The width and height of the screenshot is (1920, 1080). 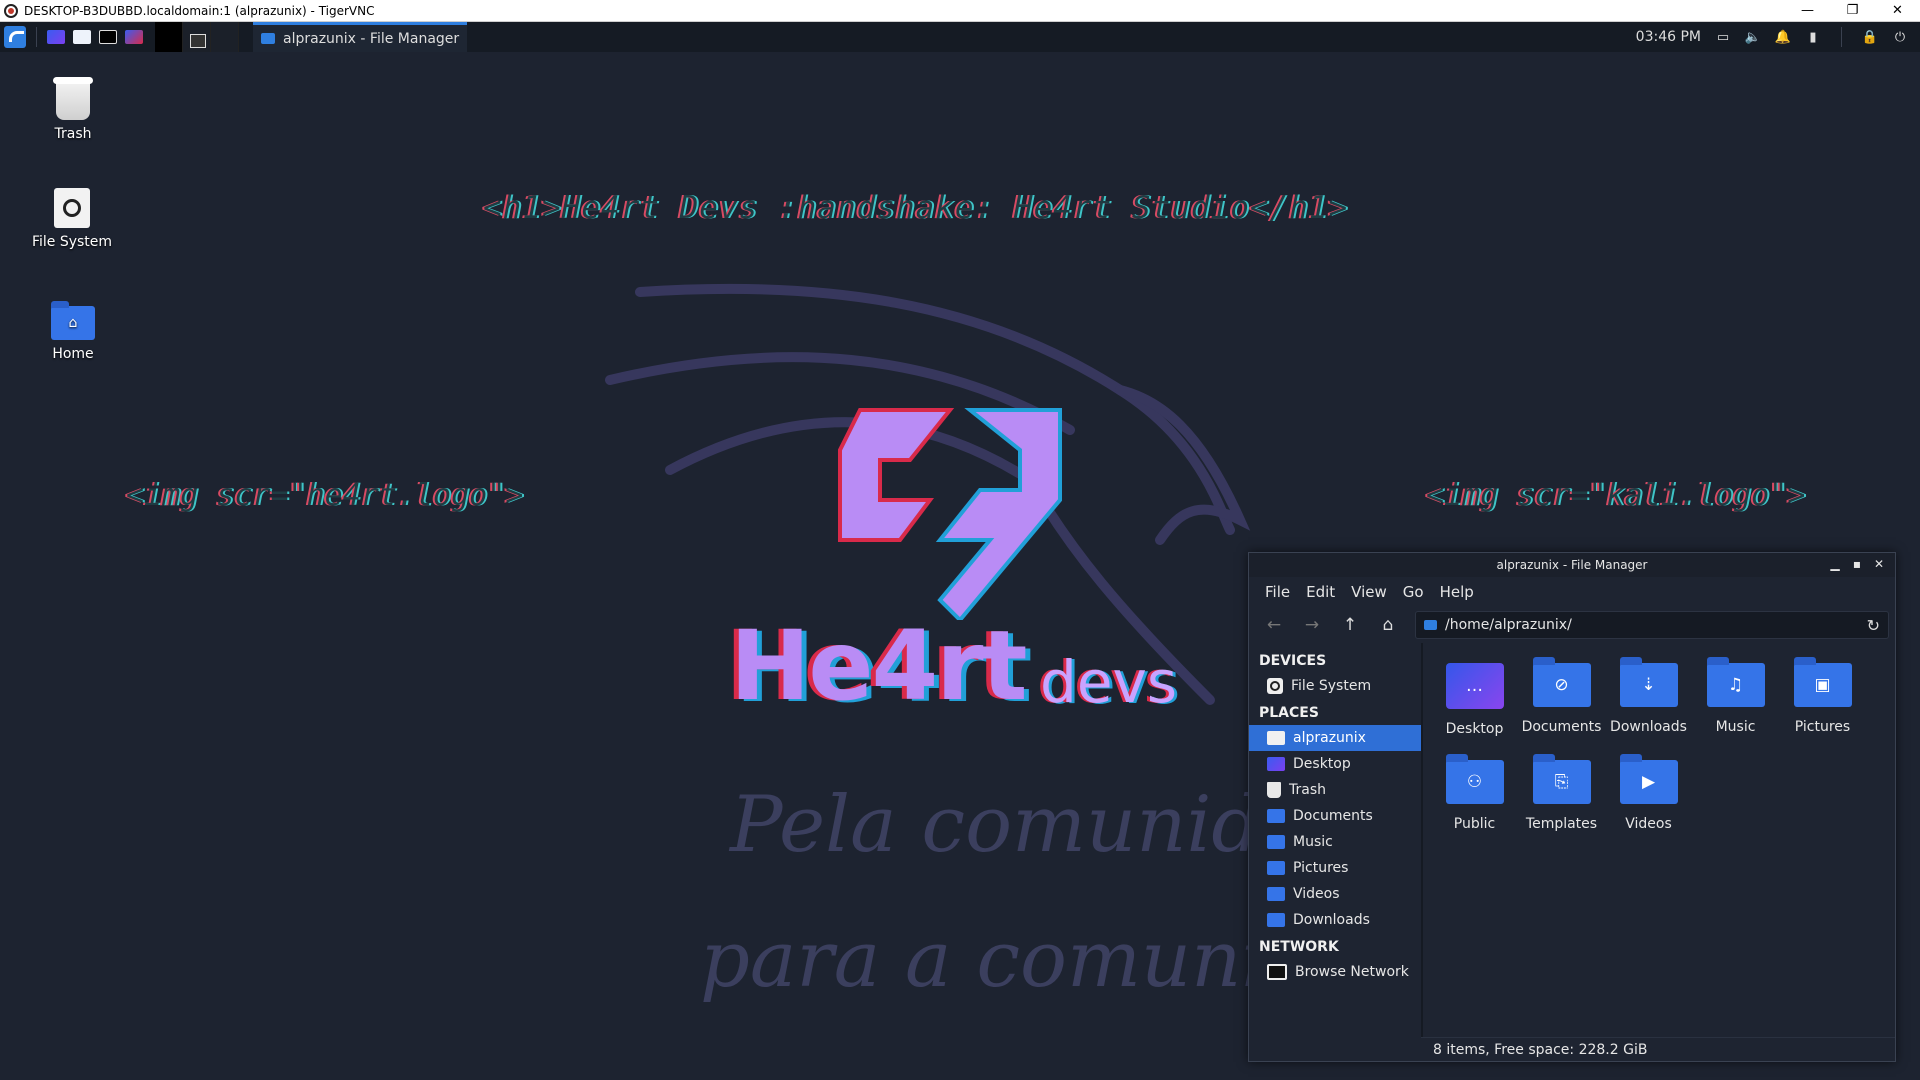 I want to click on battery-icon: ▮, so click(x=1813, y=37).